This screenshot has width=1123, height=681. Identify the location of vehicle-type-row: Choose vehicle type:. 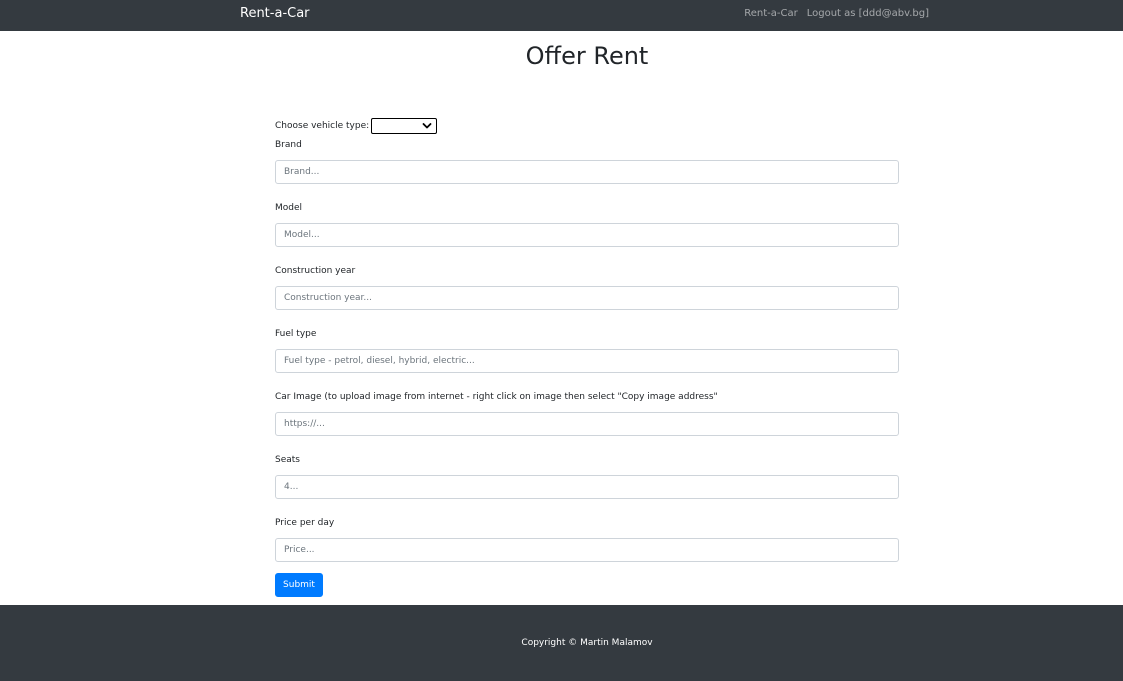
(587, 126).